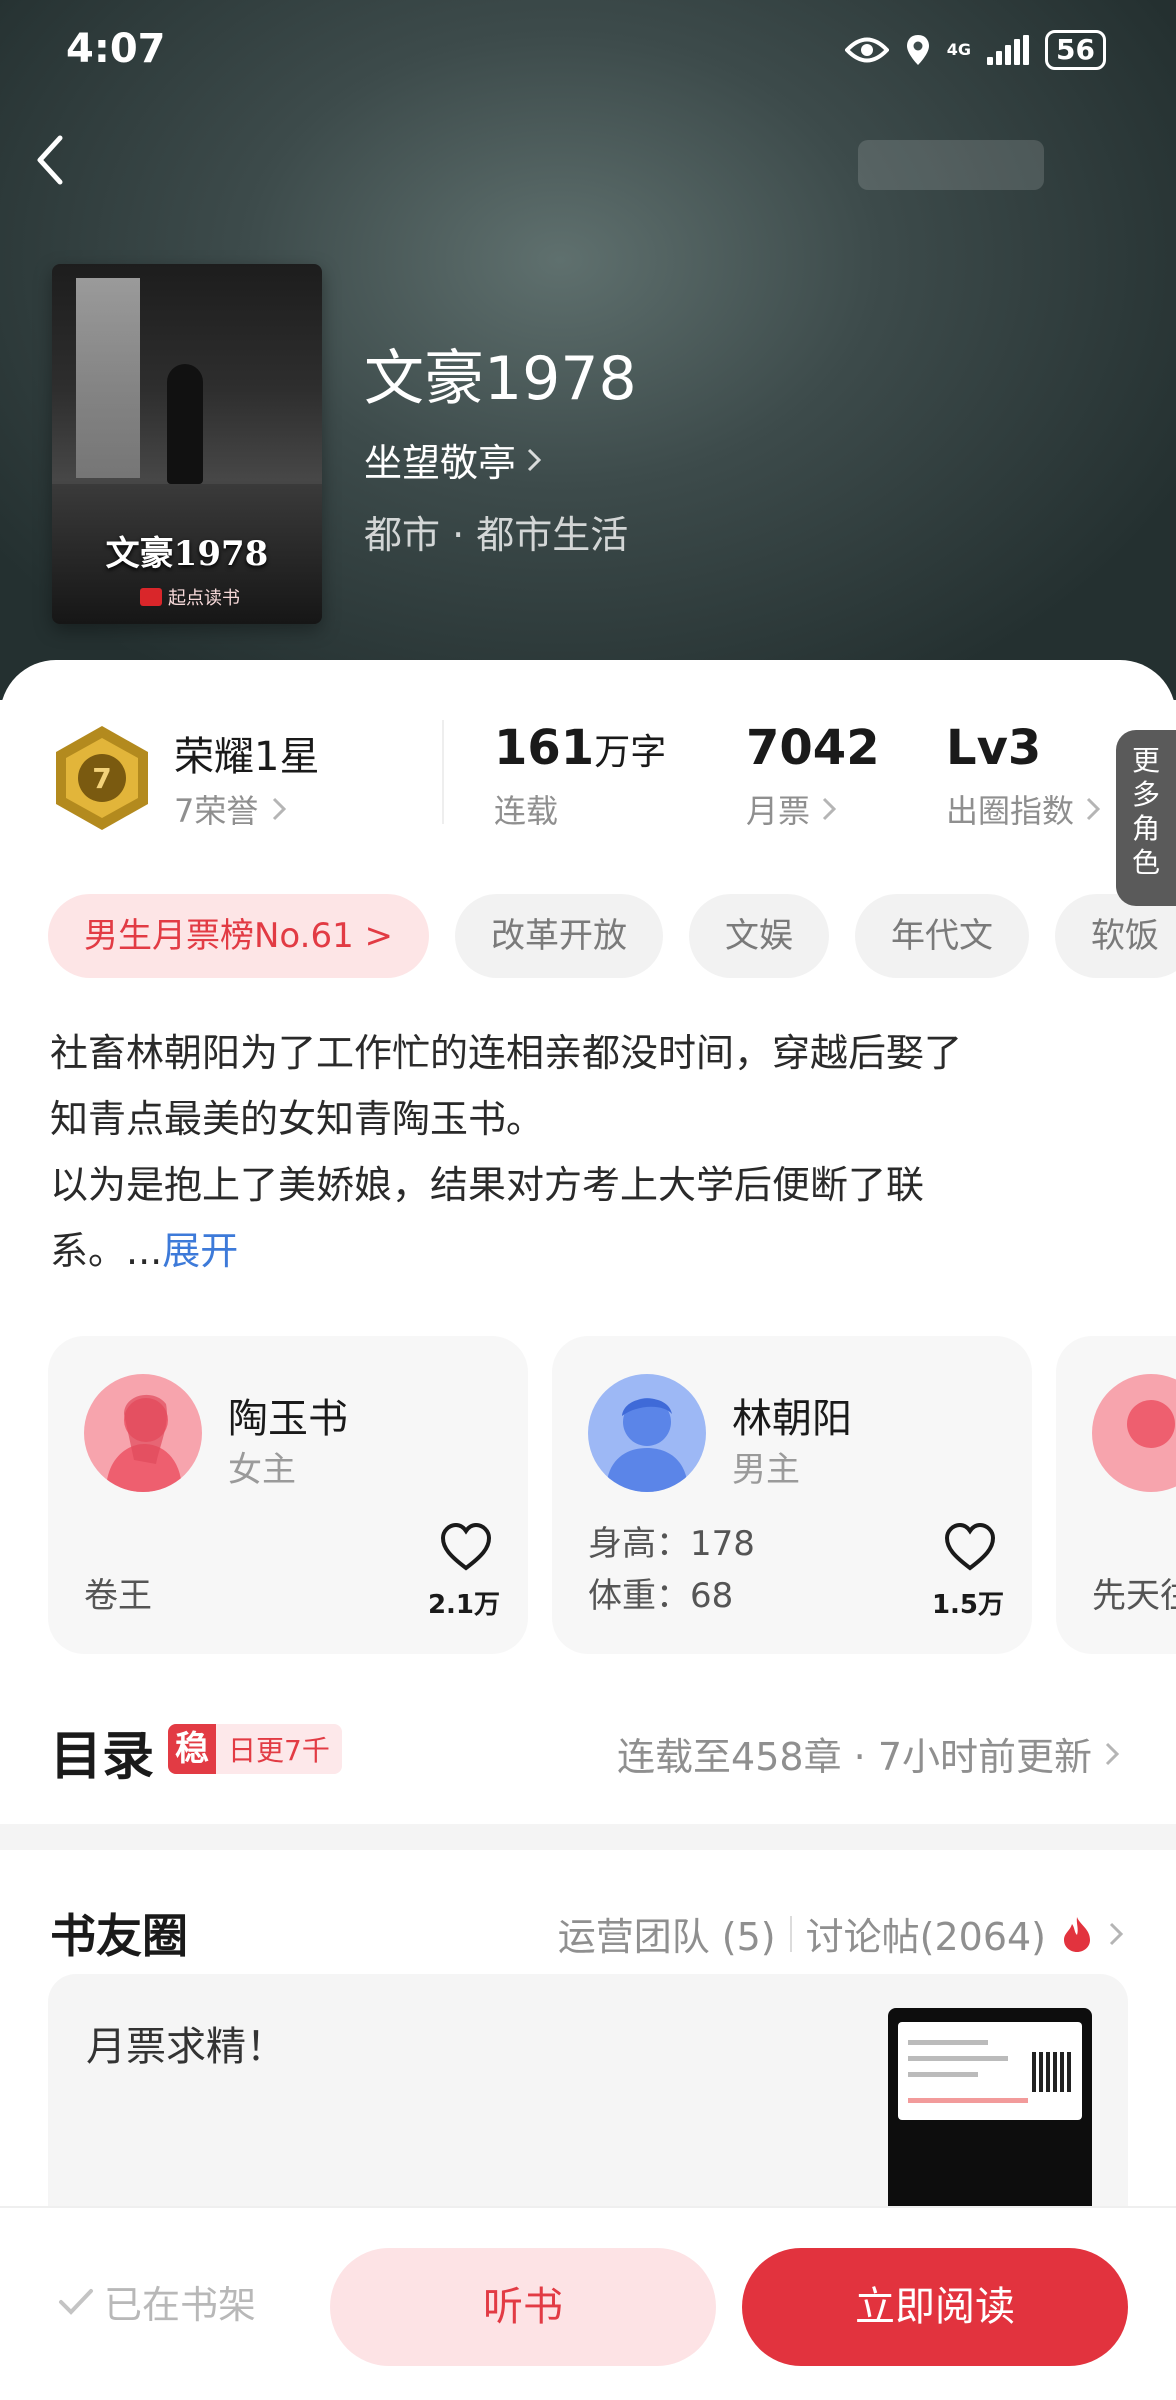  I want to click on medal-number: 7, so click(101, 778).